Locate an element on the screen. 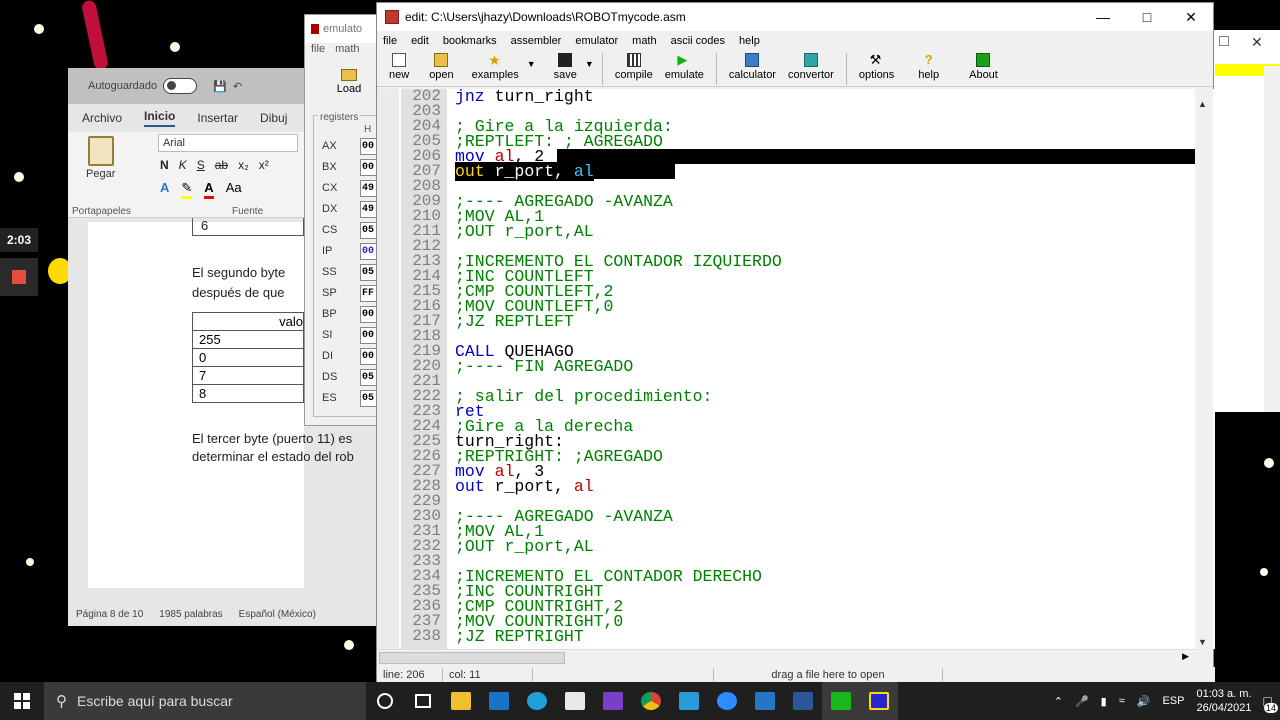  store-icon is located at coordinates (575, 701).